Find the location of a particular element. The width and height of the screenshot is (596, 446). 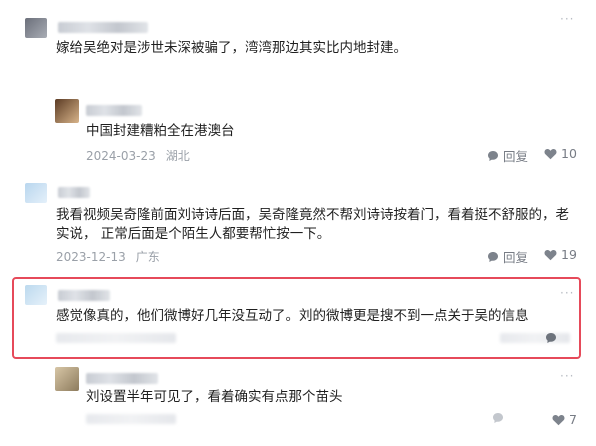

like-count: 19 is located at coordinates (569, 254).